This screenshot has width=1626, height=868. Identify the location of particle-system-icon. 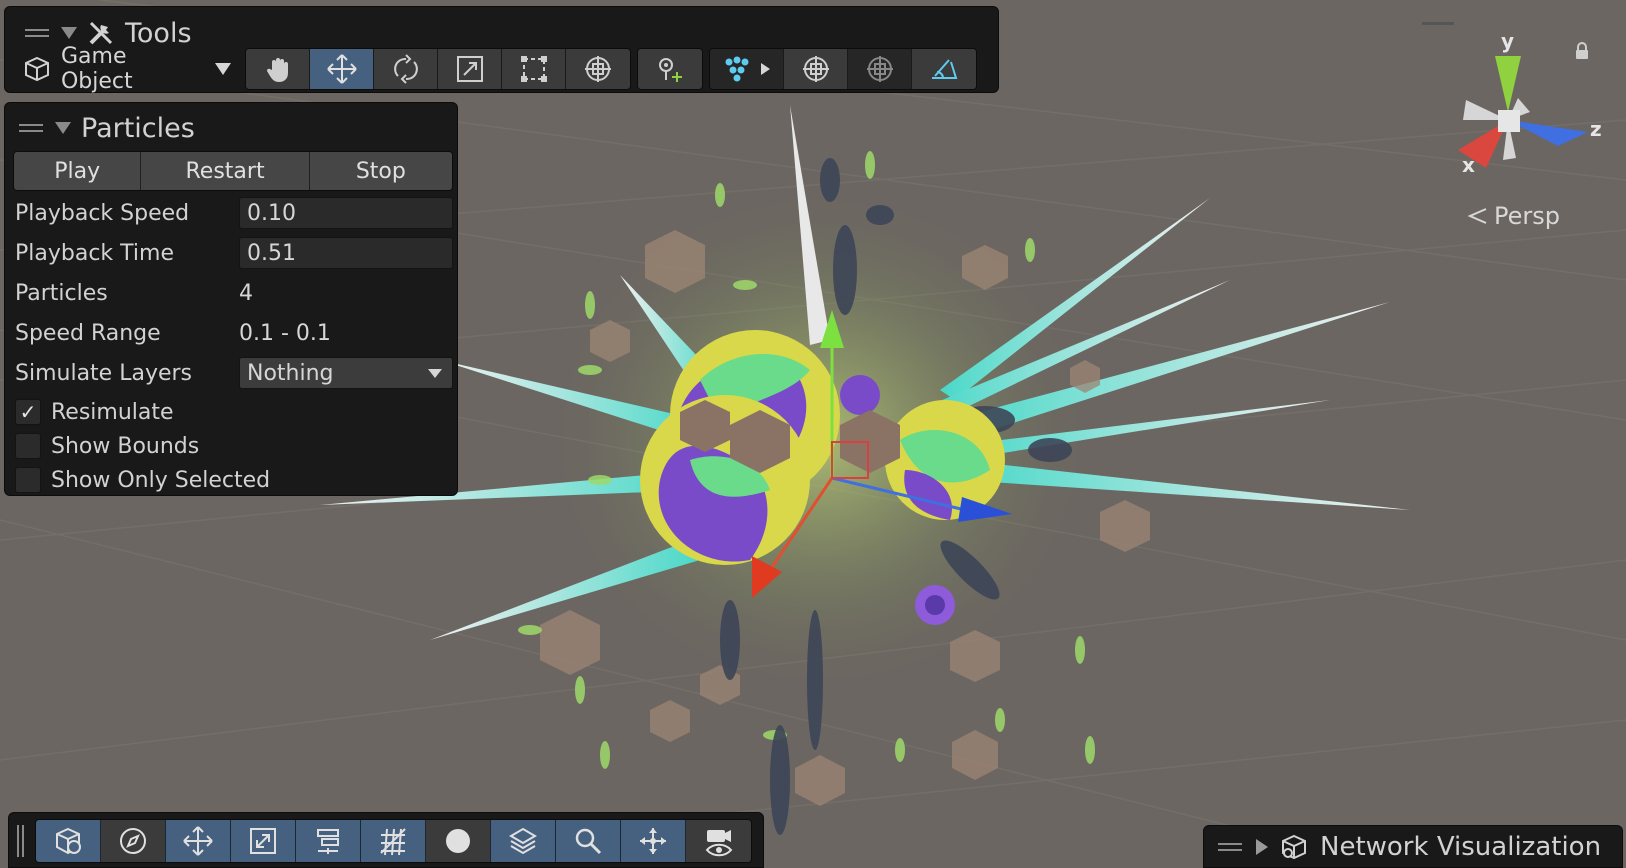
(737, 69).